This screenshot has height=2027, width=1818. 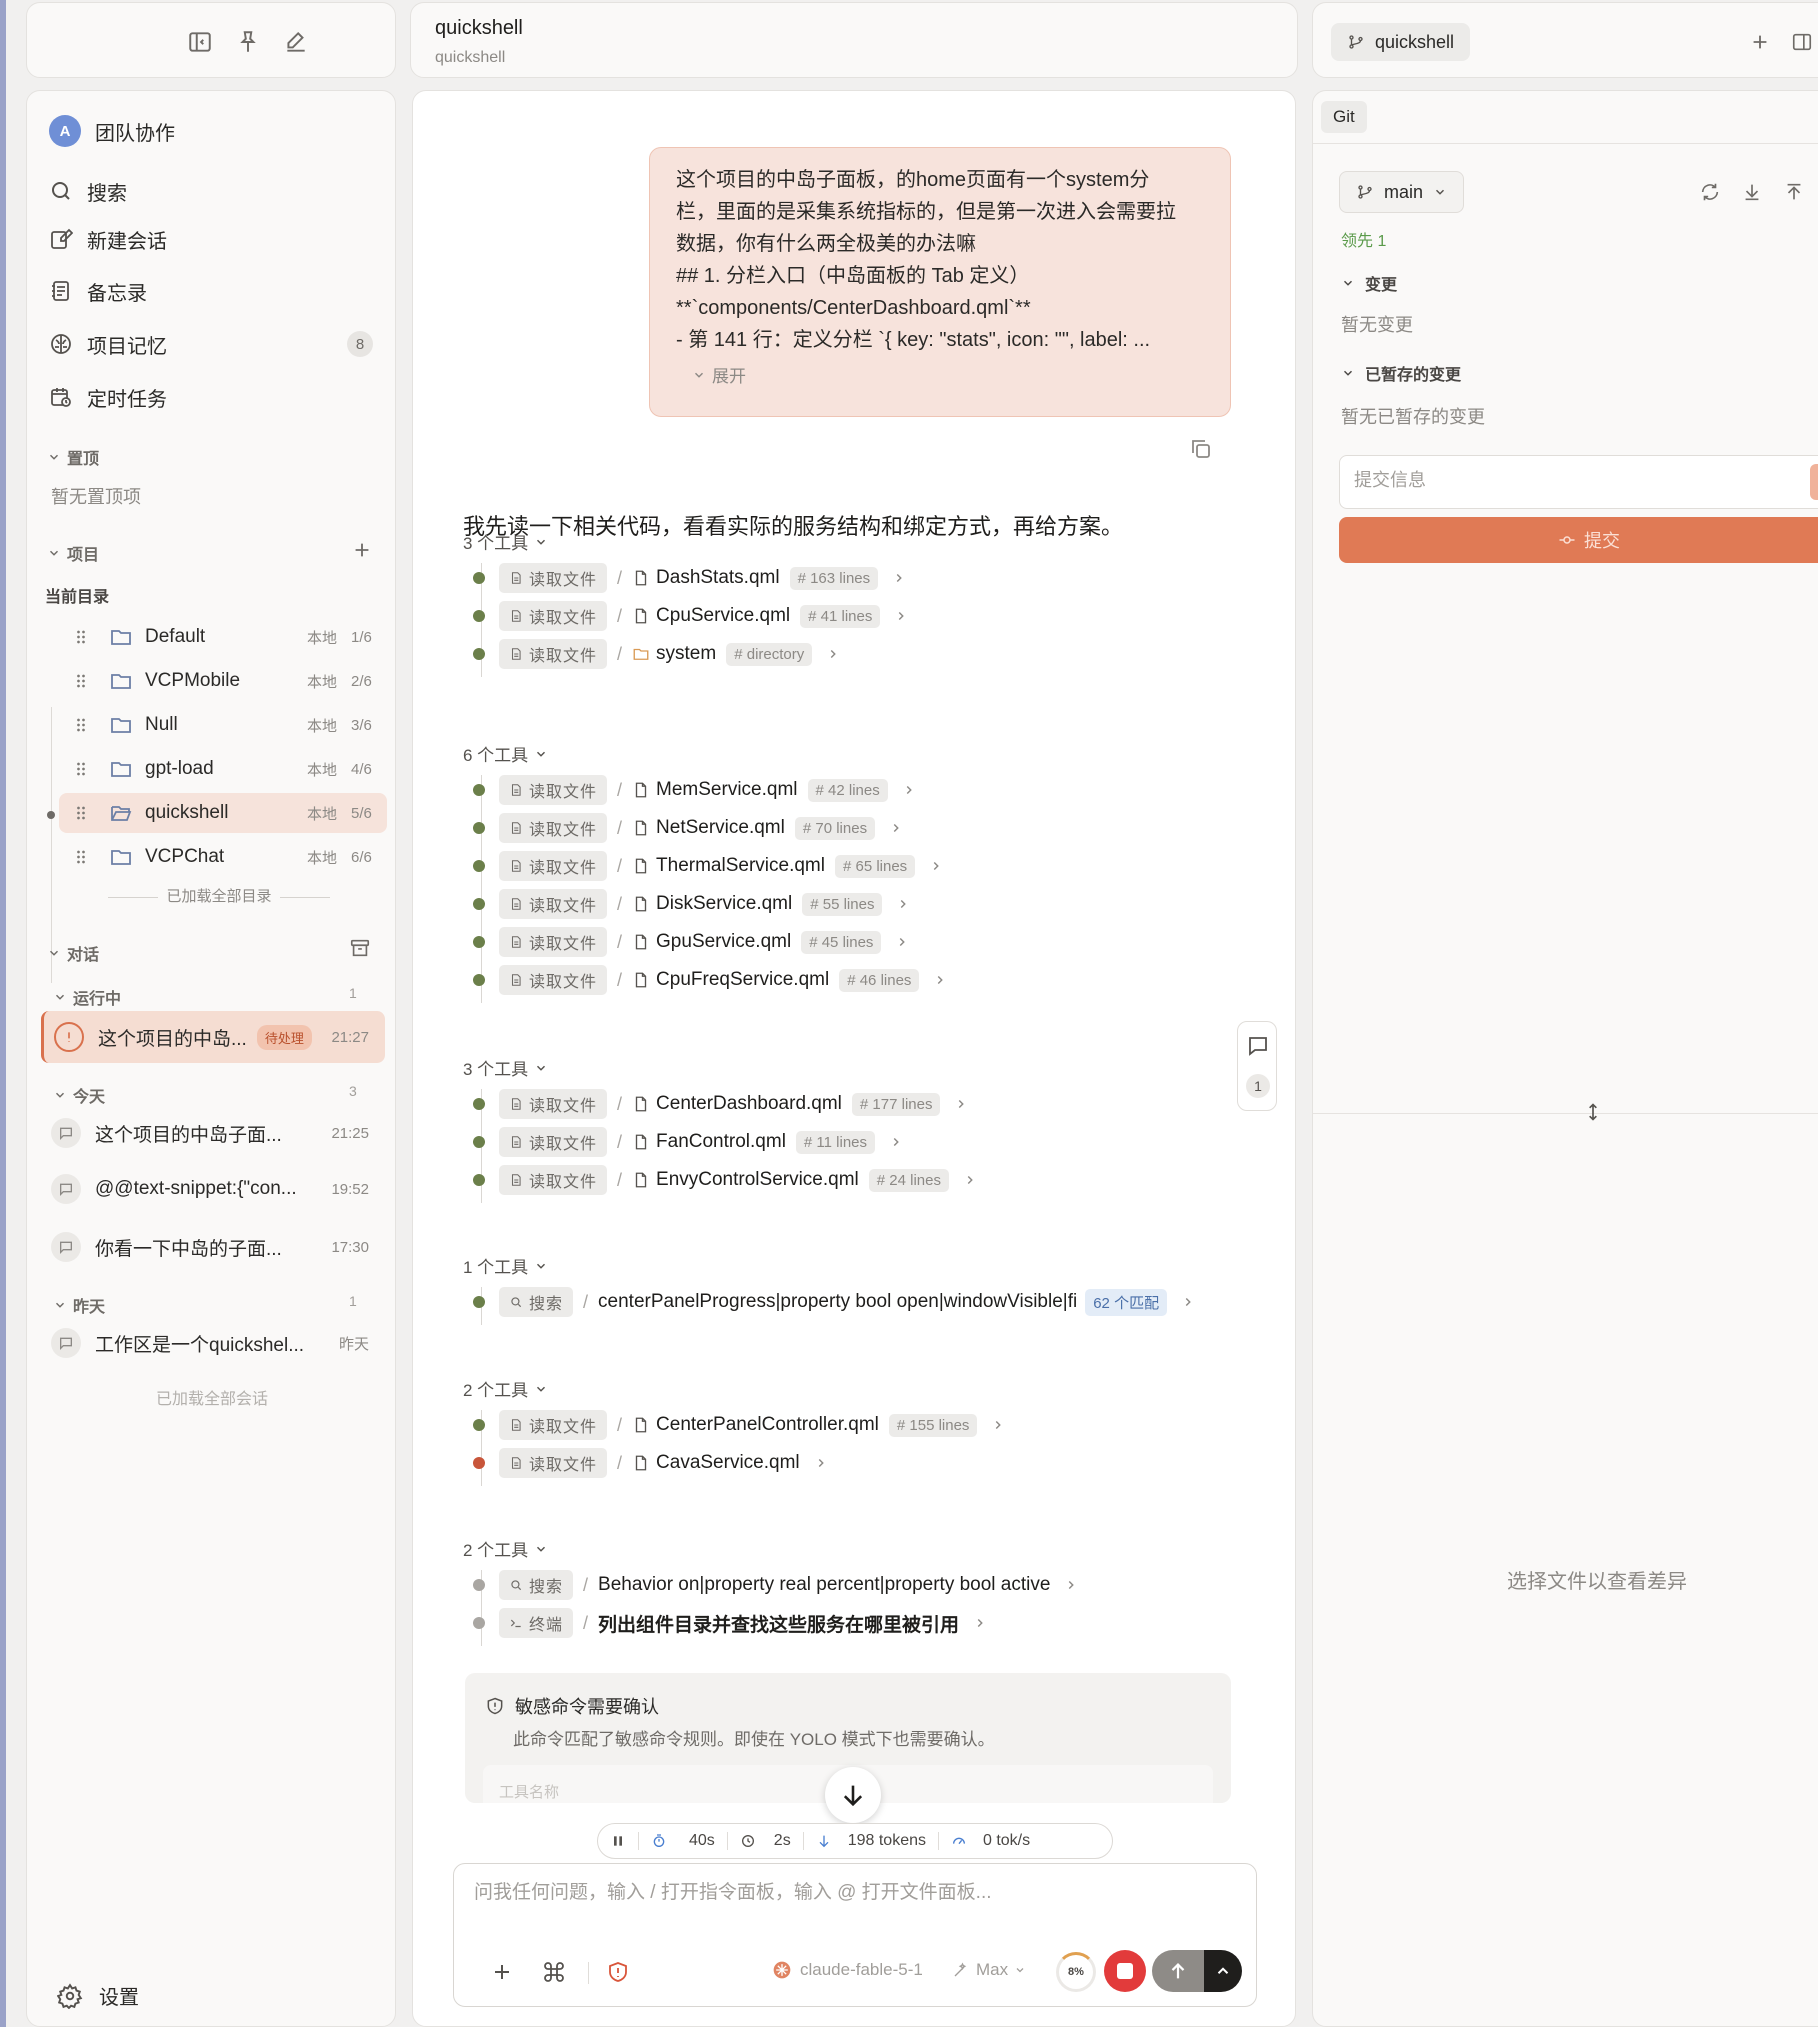 What do you see at coordinates (213, 1037) in the screenshot?
I see `chat-item-running: 这个项目的中岛... 待处理 21:27` at bounding box center [213, 1037].